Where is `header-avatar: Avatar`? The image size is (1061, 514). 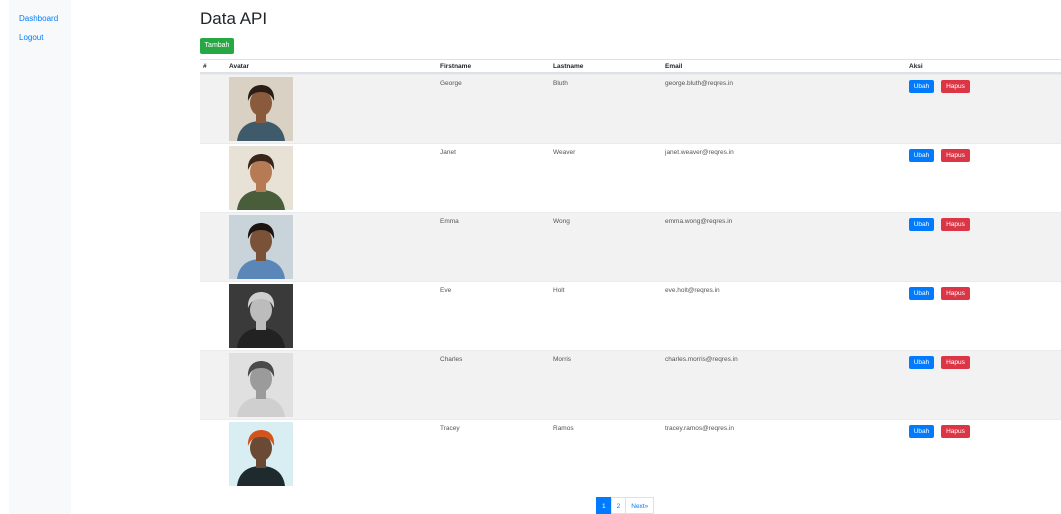
header-avatar: Avatar is located at coordinates (239, 66).